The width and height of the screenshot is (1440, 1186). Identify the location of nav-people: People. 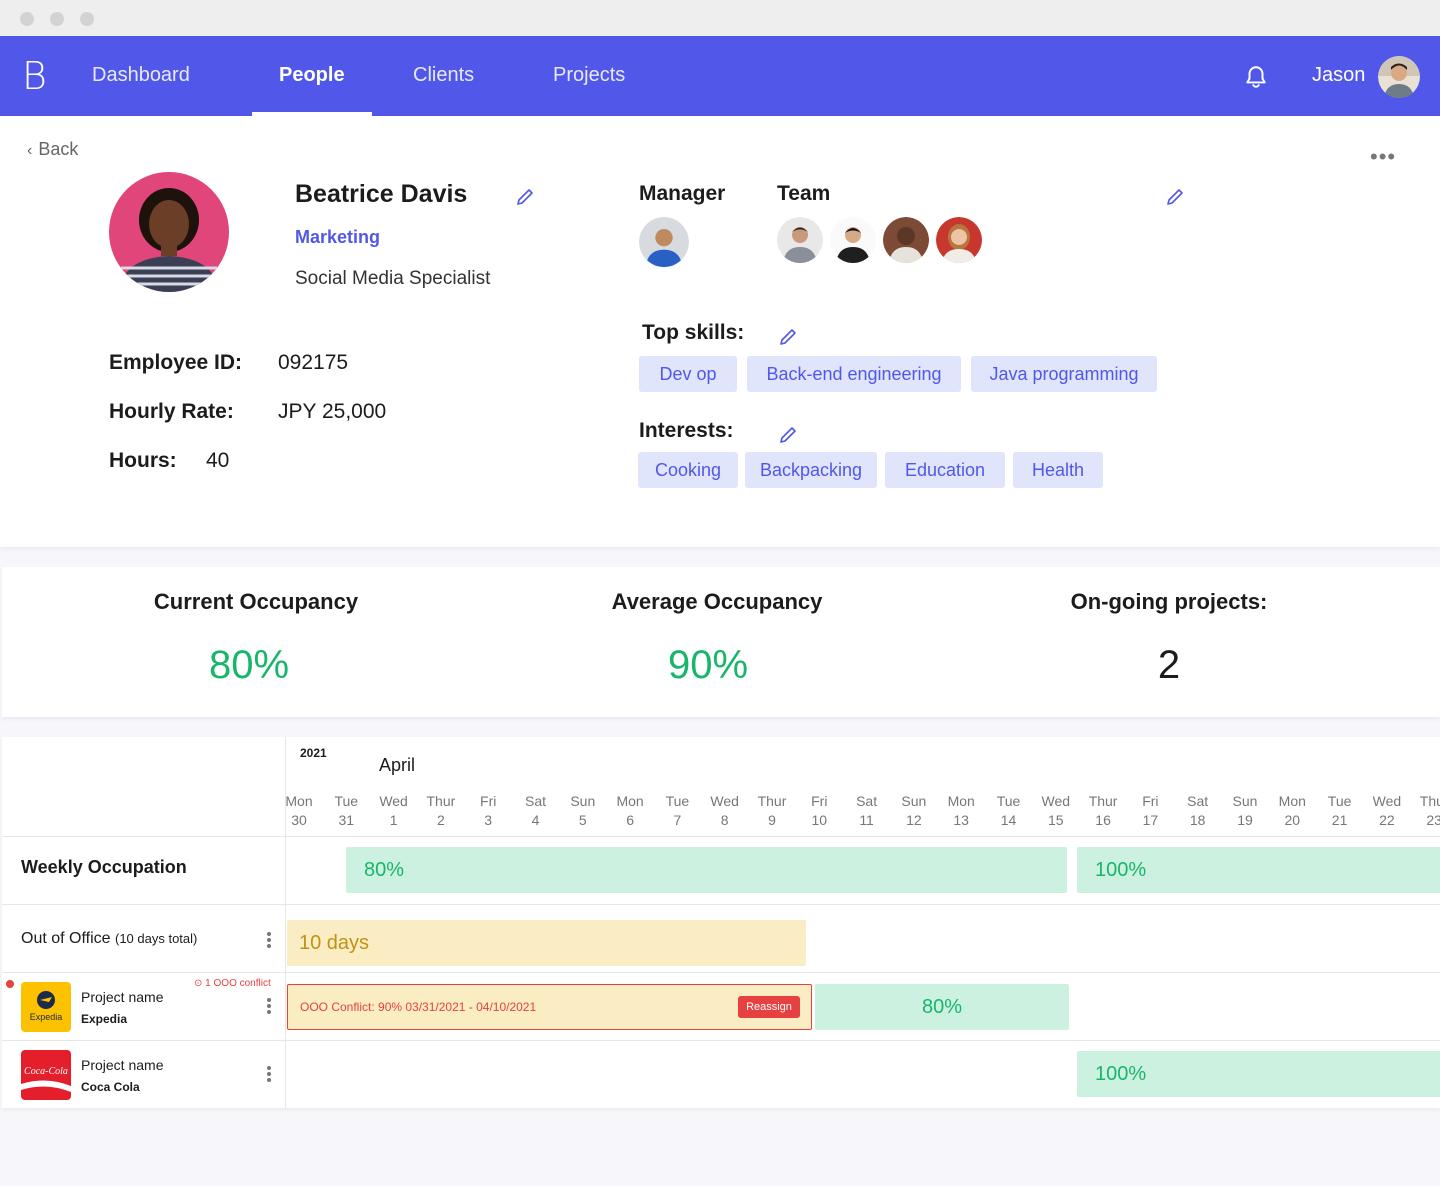
(312, 75).